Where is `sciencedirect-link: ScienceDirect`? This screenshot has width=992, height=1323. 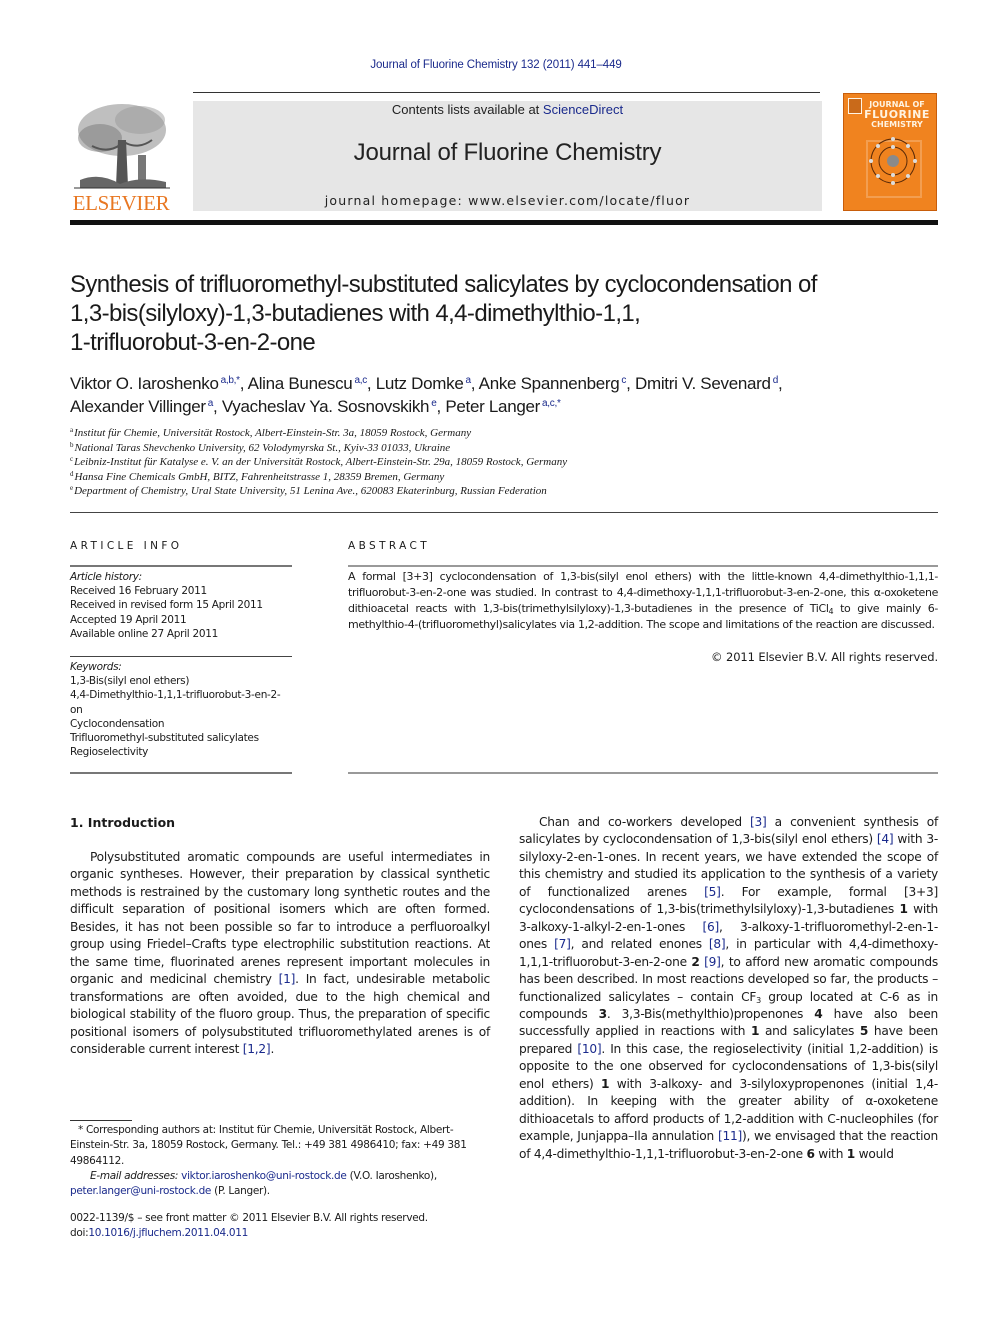
sciencedirect-link: ScienceDirect is located at coordinates (583, 109).